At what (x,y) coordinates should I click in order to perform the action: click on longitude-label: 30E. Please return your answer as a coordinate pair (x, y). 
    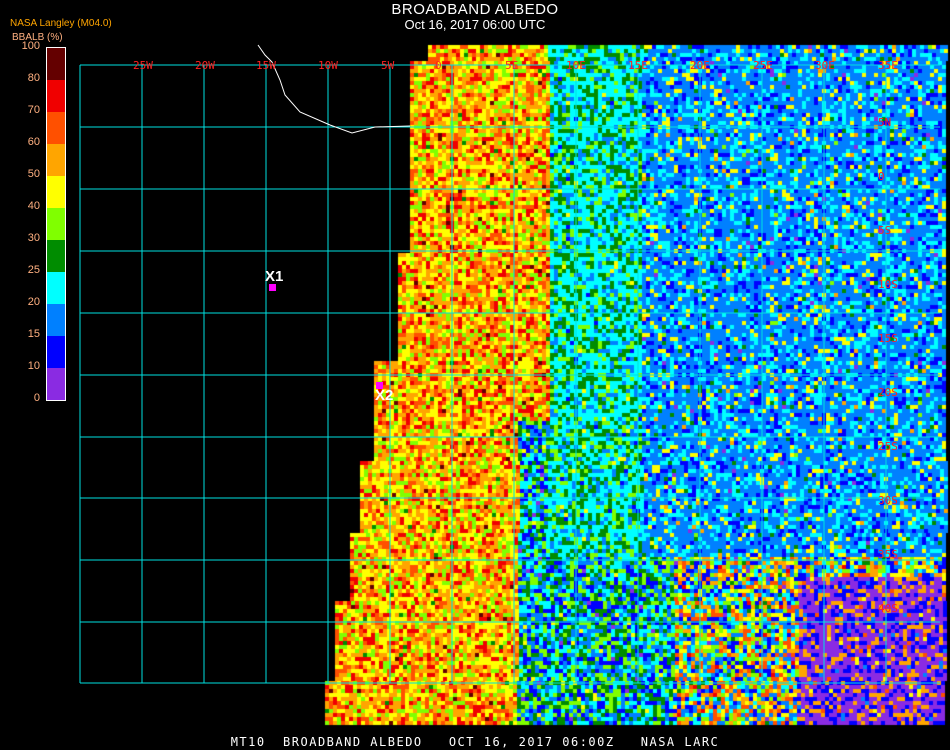
    Looking at the image, I should click on (825, 65).